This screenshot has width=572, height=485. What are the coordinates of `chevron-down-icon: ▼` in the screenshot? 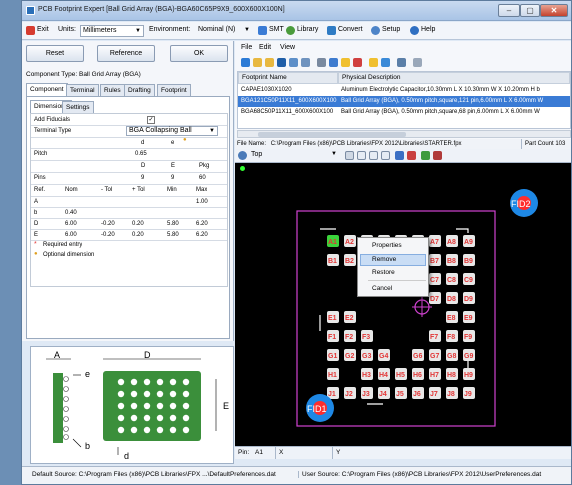 It's located at (138, 31).